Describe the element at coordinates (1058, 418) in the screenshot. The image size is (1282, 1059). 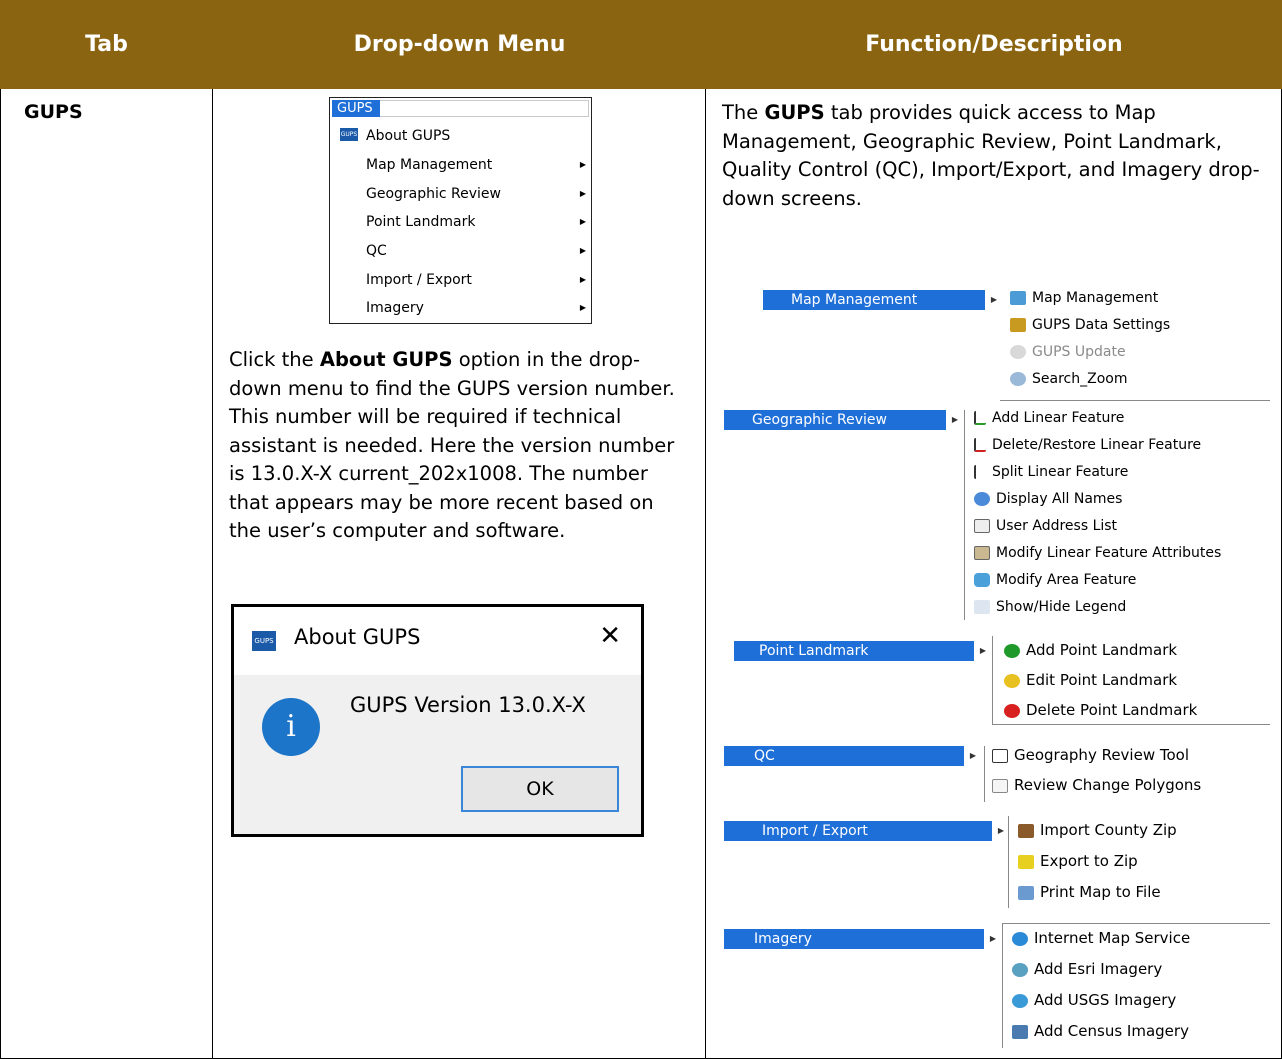
I see `menu-item-label: Add Linear Feature` at that location.